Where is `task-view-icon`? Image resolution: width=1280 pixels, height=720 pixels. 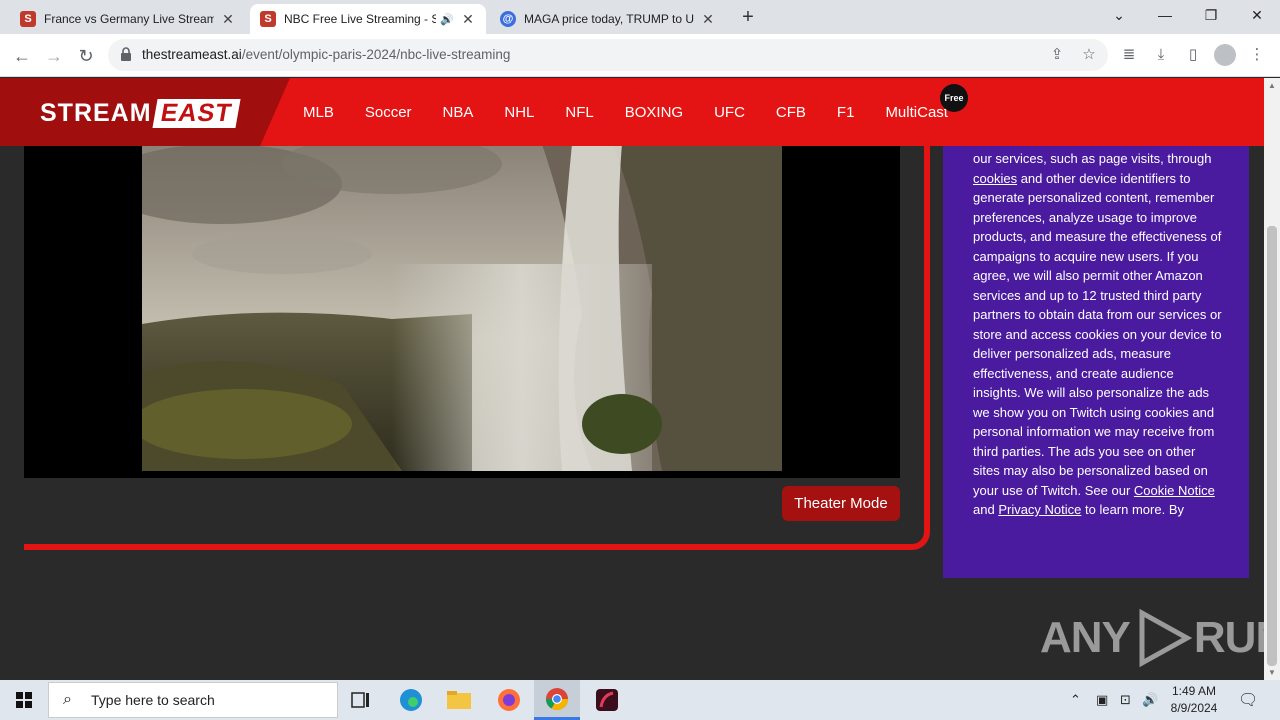 task-view-icon is located at coordinates (361, 700).